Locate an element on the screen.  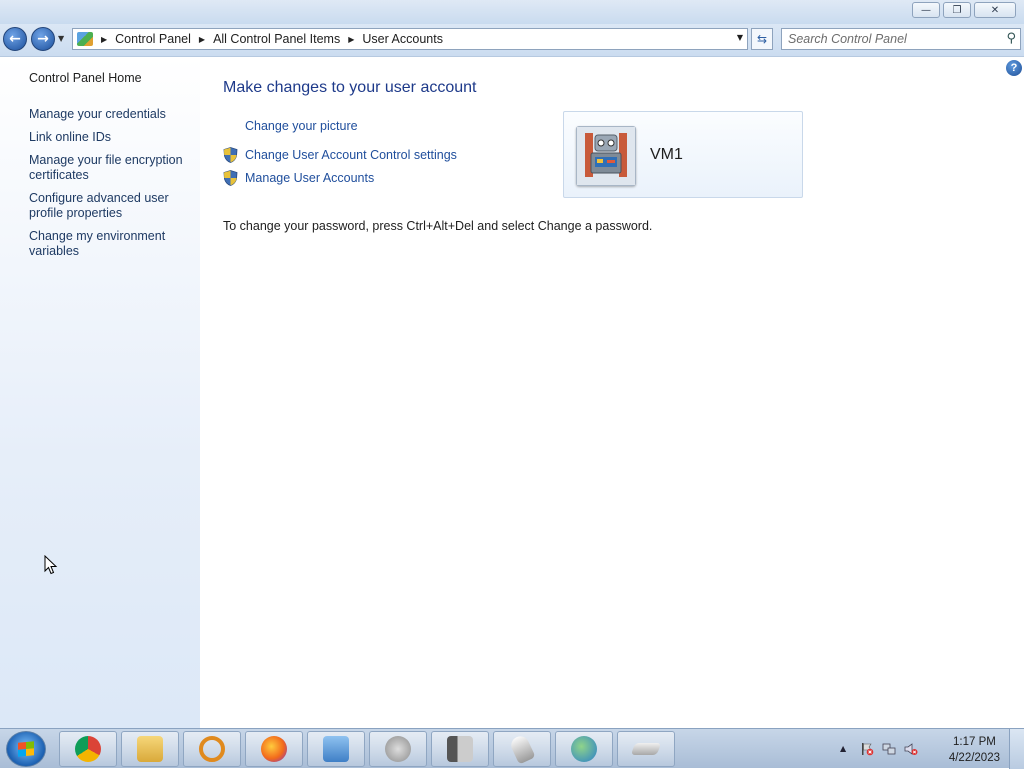
chrome-icon is located at coordinates (88, 749).